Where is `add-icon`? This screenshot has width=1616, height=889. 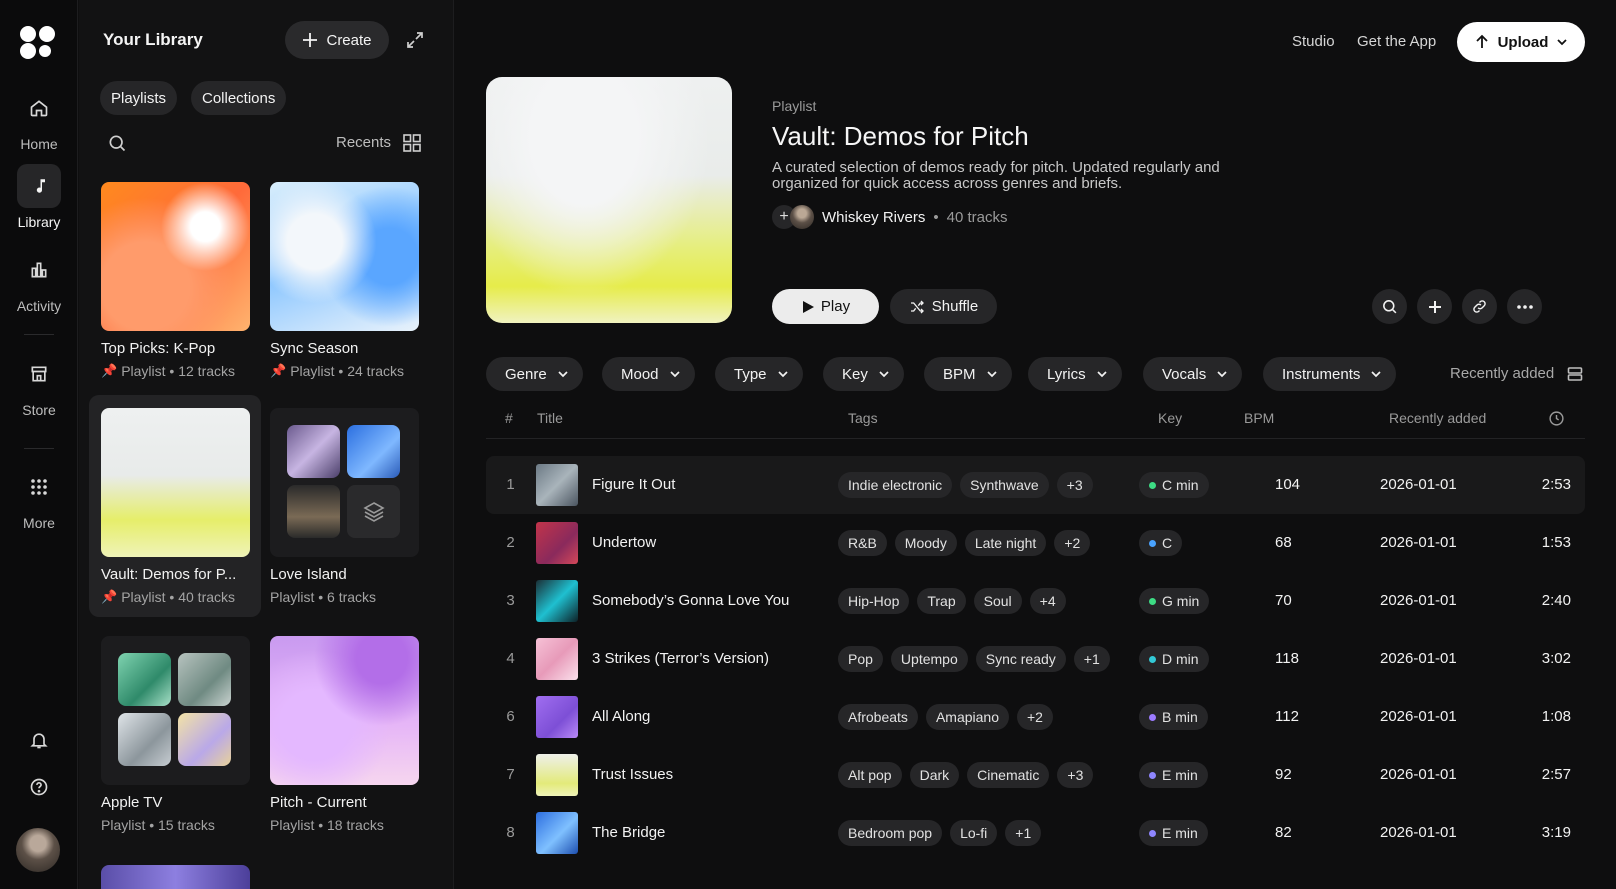
add-icon is located at coordinates (1434, 306).